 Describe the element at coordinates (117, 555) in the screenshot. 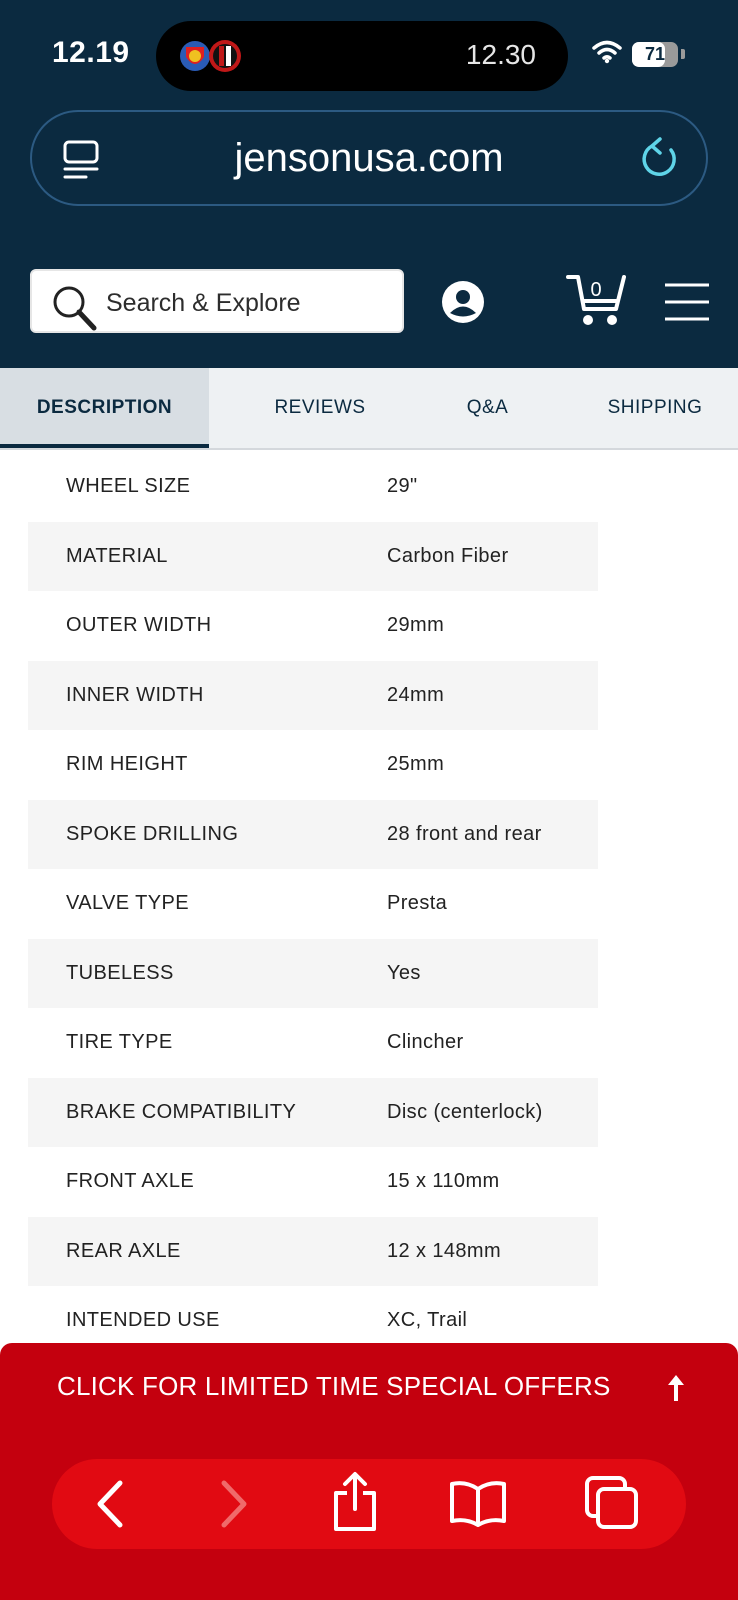

I see `spec-label: MATERIAL` at that location.